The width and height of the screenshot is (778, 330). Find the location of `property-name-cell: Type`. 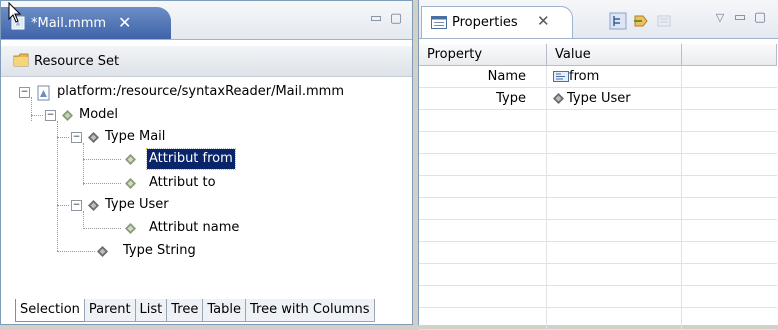

property-name-cell: Type is located at coordinates (483, 98).